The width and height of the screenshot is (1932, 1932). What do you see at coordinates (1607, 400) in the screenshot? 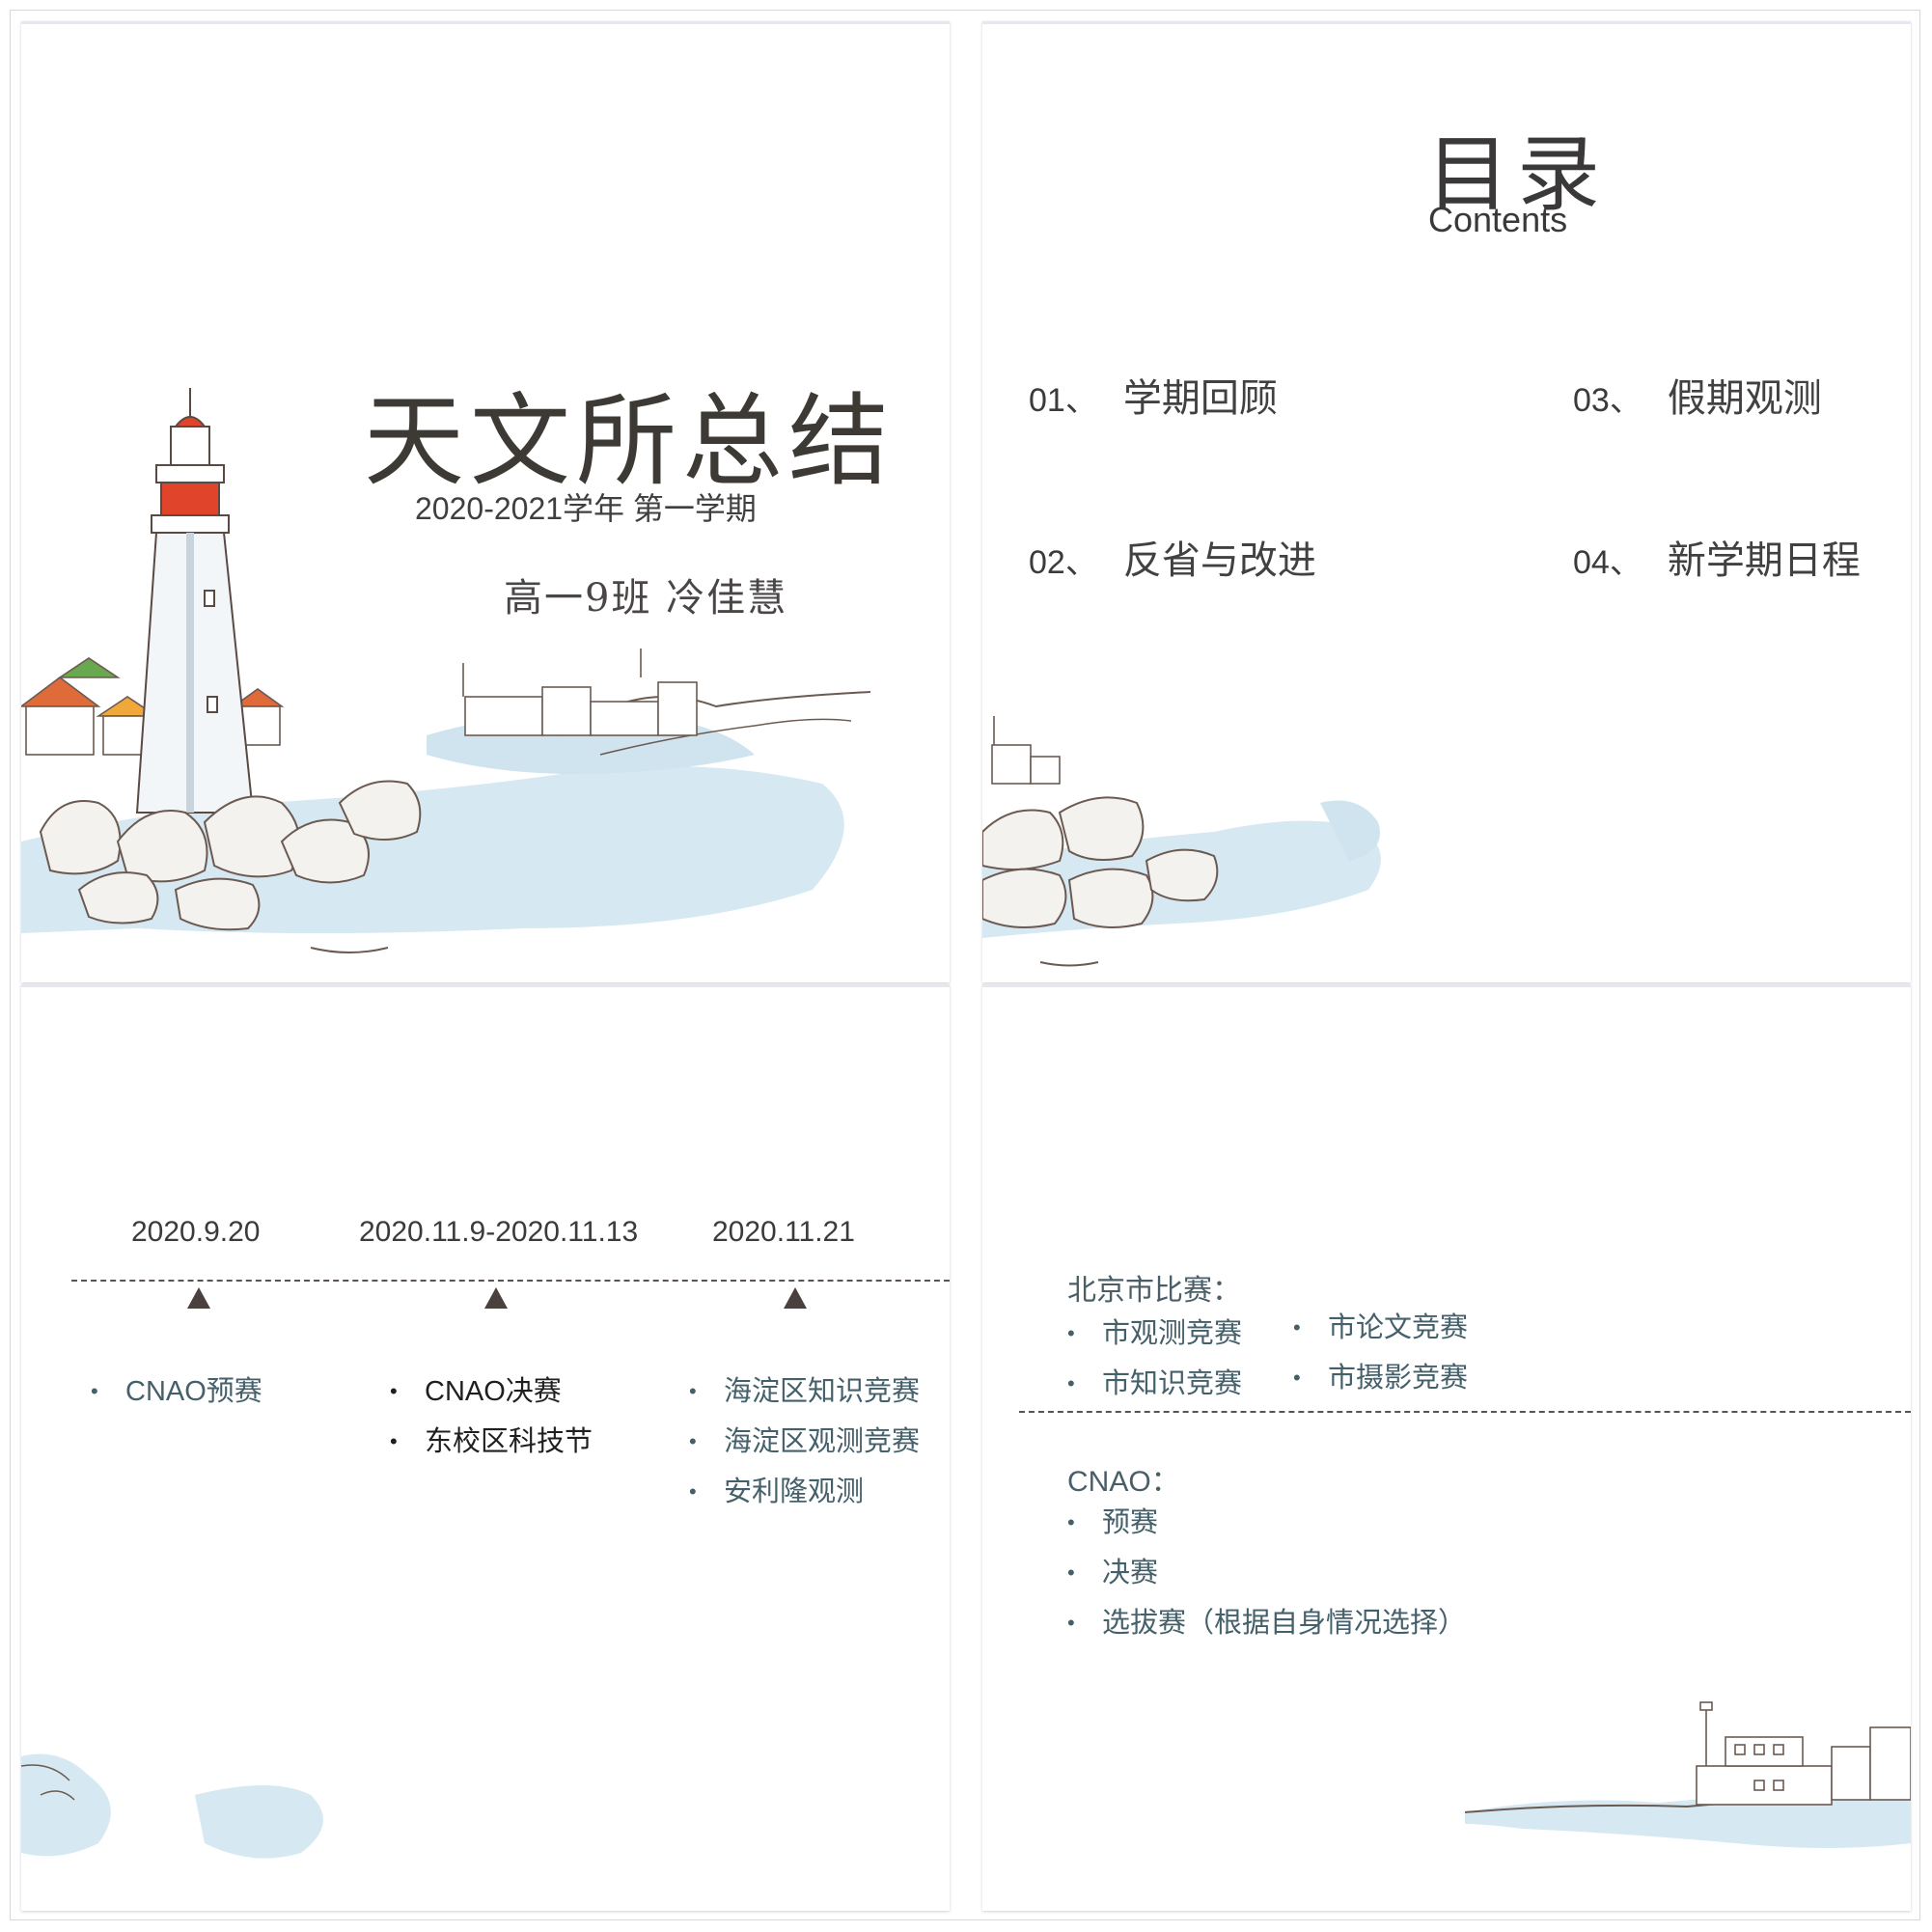
I see `toc-item-number: 03、` at bounding box center [1607, 400].